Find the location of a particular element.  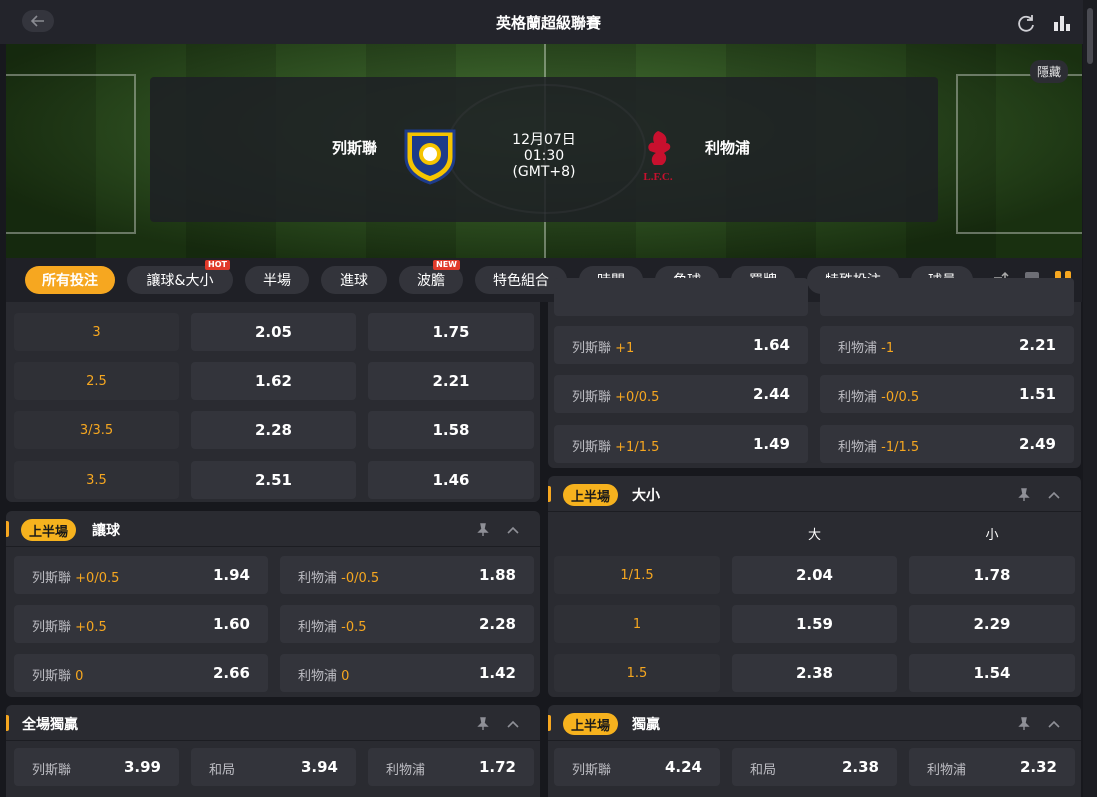

back-button is located at coordinates (38, 21).